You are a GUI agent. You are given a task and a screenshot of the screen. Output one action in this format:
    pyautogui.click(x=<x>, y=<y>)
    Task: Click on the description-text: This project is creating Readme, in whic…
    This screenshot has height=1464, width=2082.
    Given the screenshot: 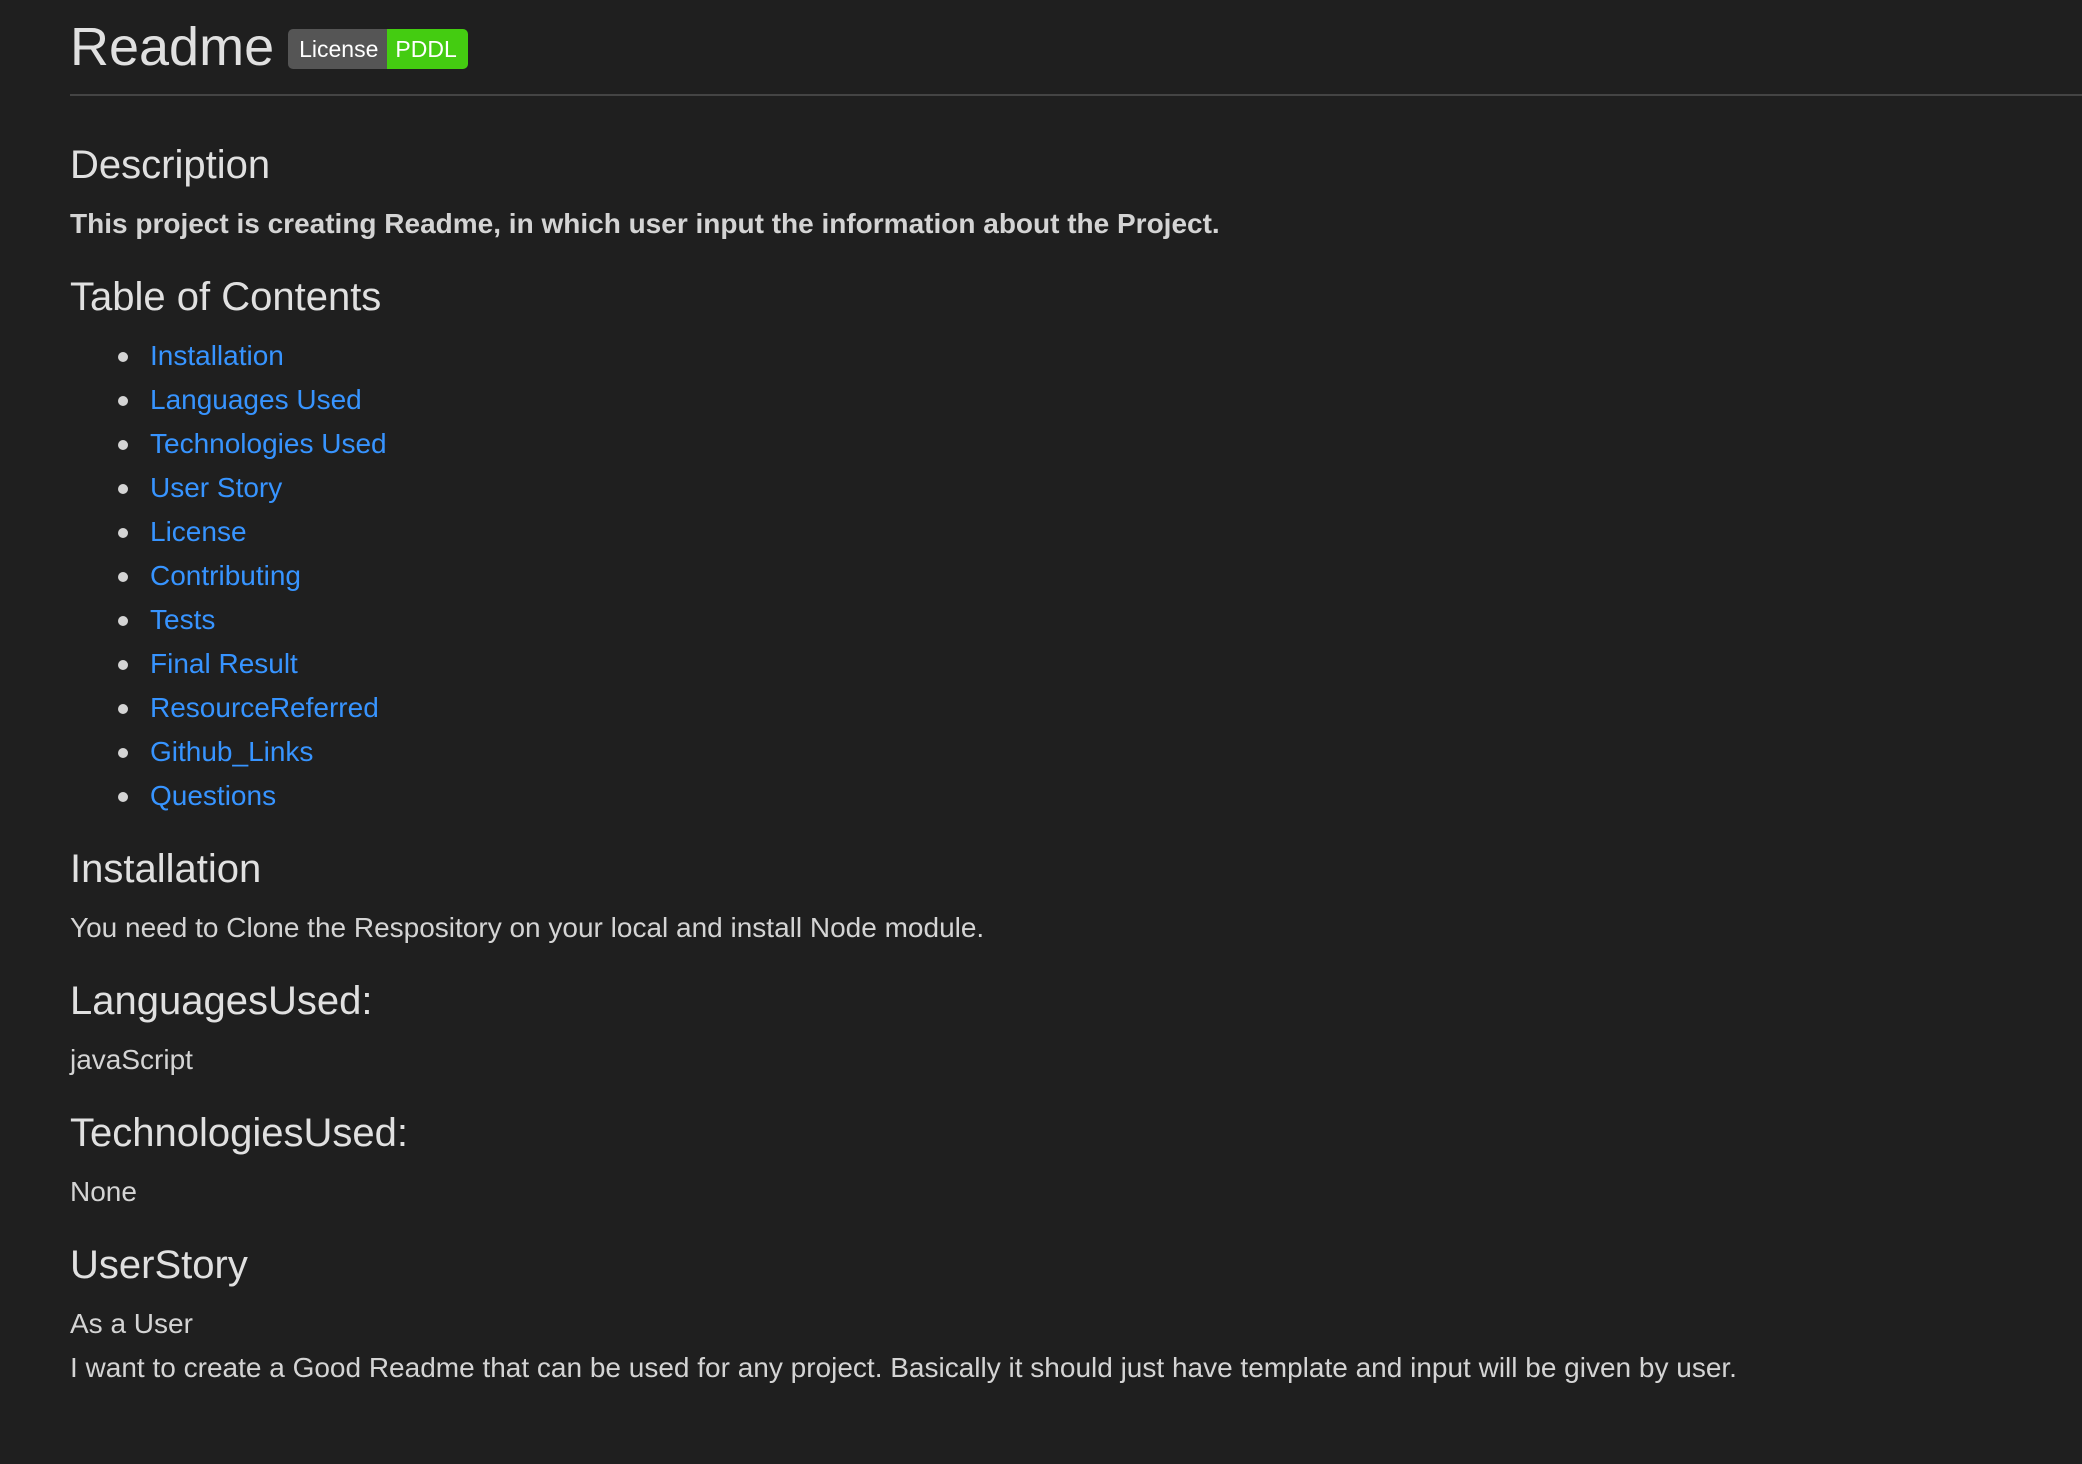 What is the action you would take?
    pyautogui.click(x=645, y=223)
    